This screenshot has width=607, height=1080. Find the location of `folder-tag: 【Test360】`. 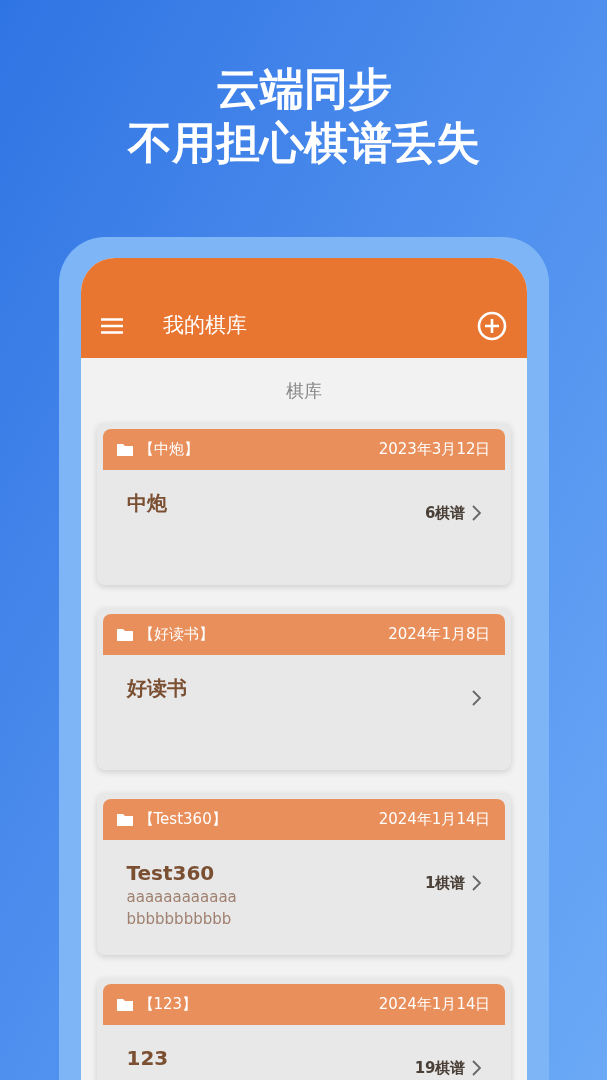

folder-tag: 【Test360】 is located at coordinates (182, 819).